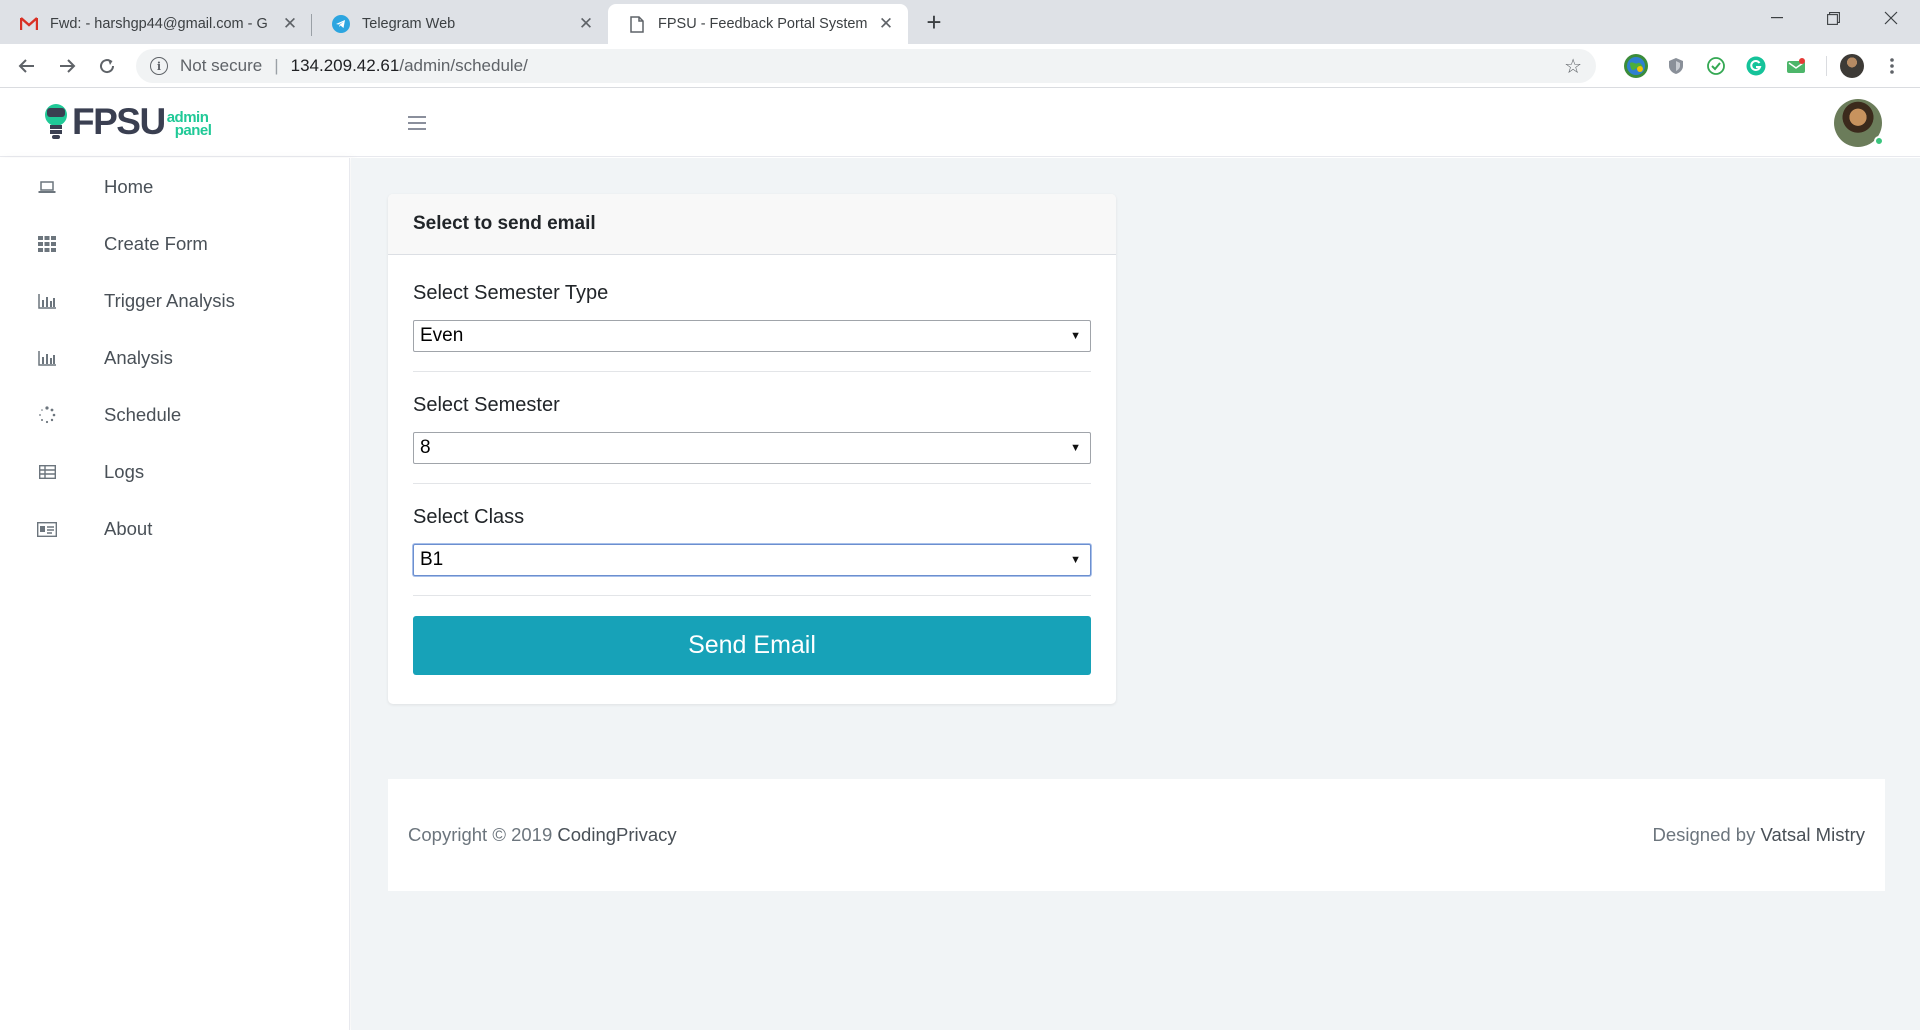 Image resolution: width=1920 pixels, height=1030 pixels. I want to click on footer-designer: Designed by Vatsal Mistry, so click(1759, 835).